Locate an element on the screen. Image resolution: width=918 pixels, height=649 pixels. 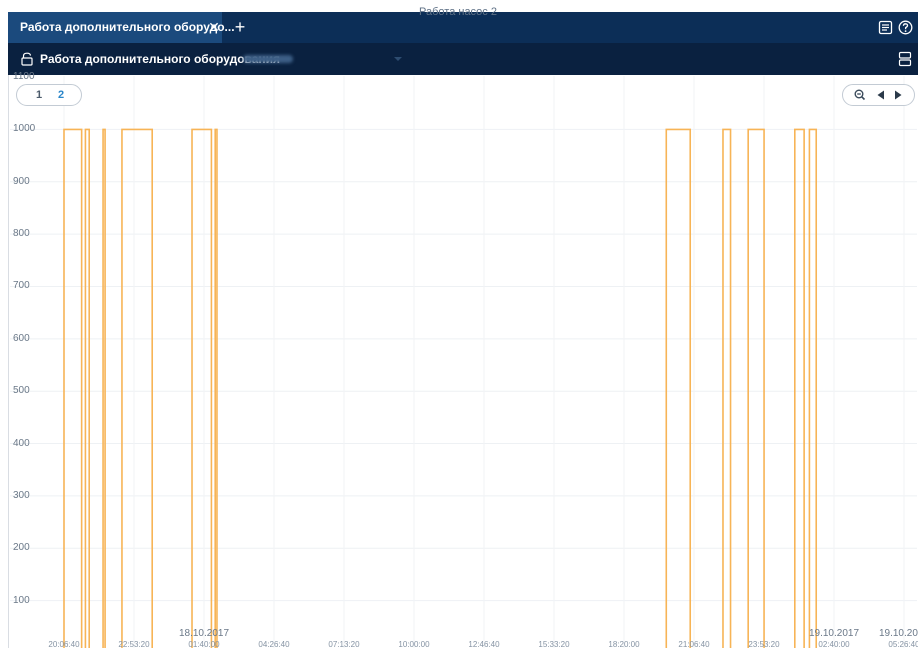
y-tick-label: 1100 is located at coordinates (24, 77).